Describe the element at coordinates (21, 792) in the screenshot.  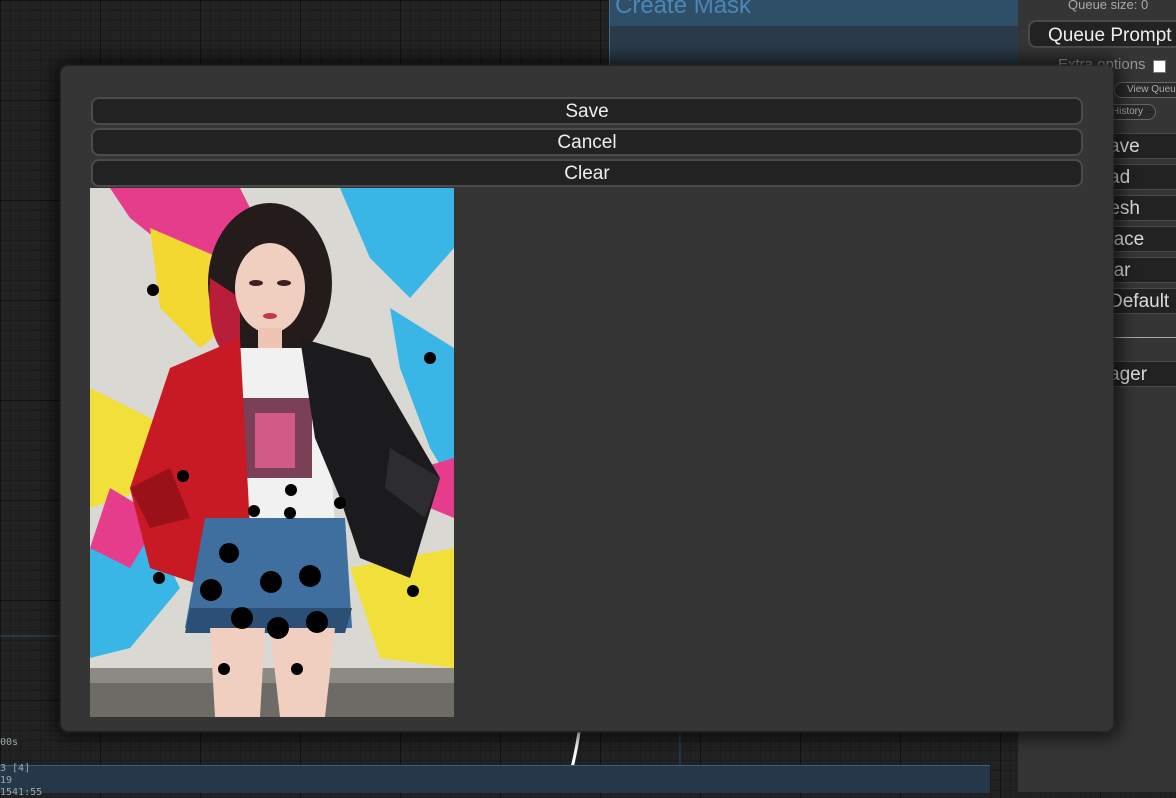
I see `graph-text: 1541:55` at that location.